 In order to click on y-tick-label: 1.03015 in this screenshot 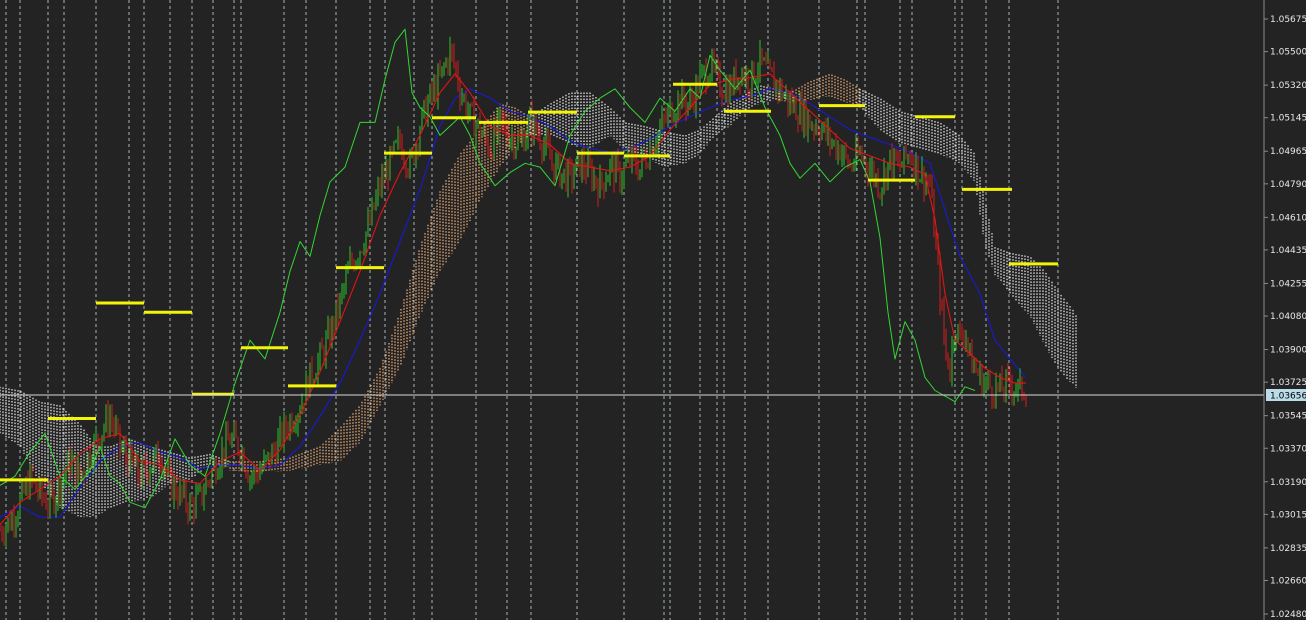, I will do `click(1288, 515)`.